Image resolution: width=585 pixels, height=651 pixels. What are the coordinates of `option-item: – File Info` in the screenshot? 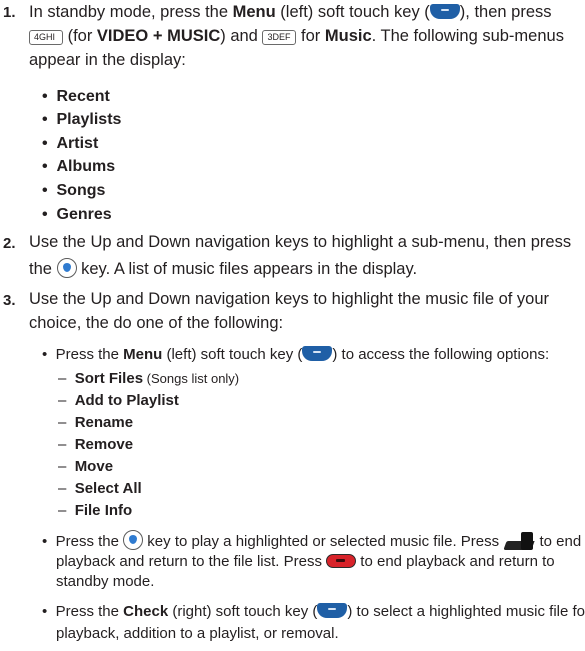 It's located at (95, 510).